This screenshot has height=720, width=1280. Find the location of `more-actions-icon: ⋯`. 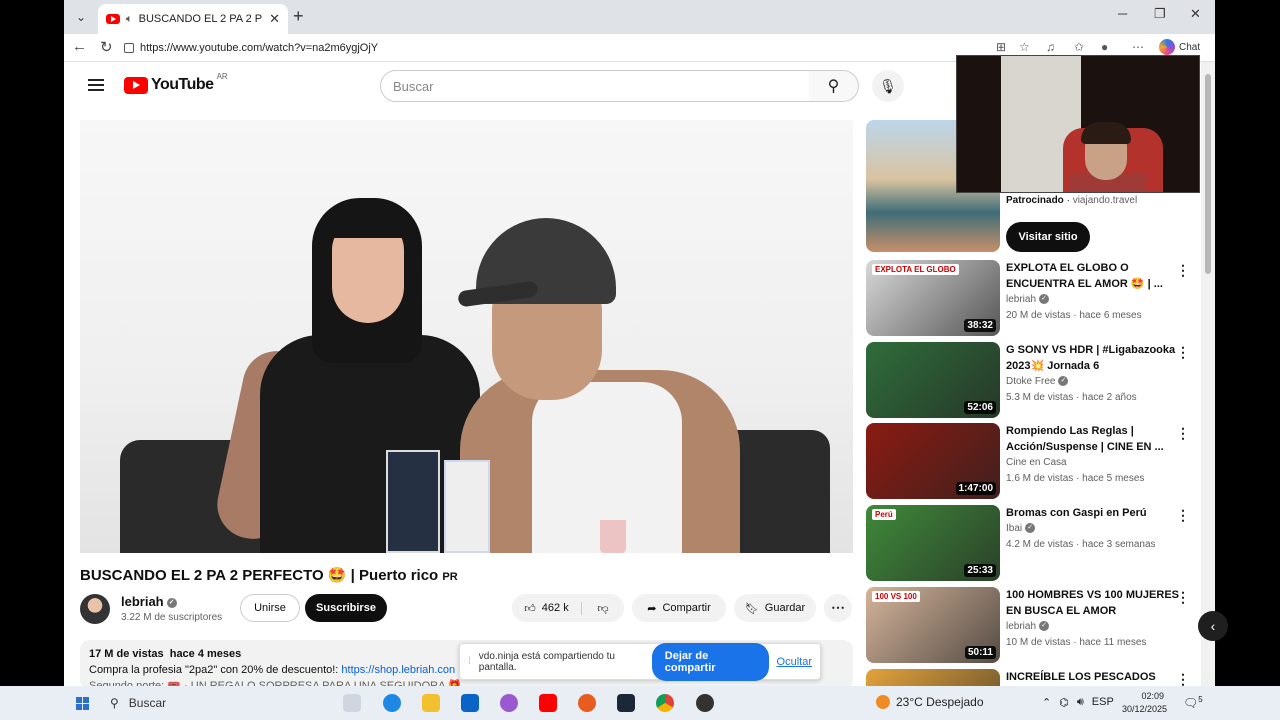

more-actions-icon: ⋯ is located at coordinates (838, 608).